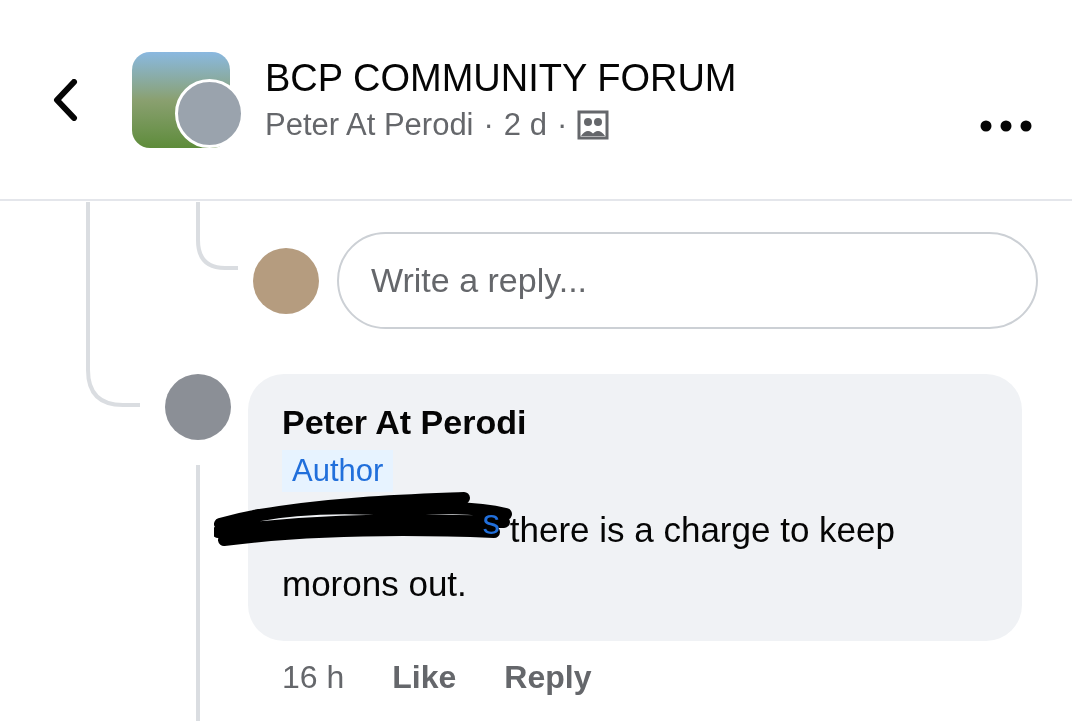 Image resolution: width=1072 pixels, height=721 pixels. Describe the element at coordinates (491, 522) in the screenshot. I see `mention-link: s` at that location.